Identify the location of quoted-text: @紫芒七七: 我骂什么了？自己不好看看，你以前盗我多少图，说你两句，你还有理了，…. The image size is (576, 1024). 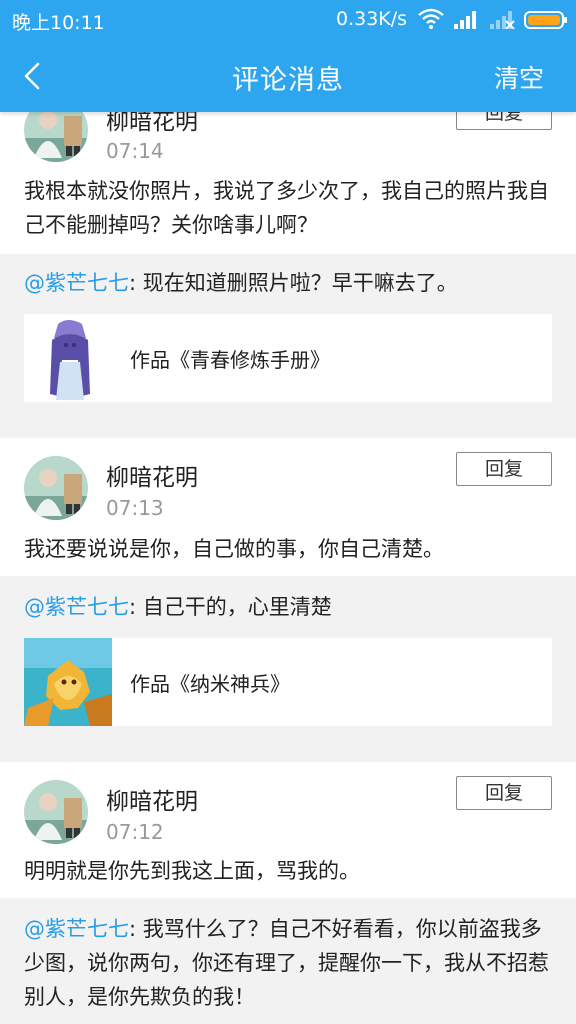
(288, 963).